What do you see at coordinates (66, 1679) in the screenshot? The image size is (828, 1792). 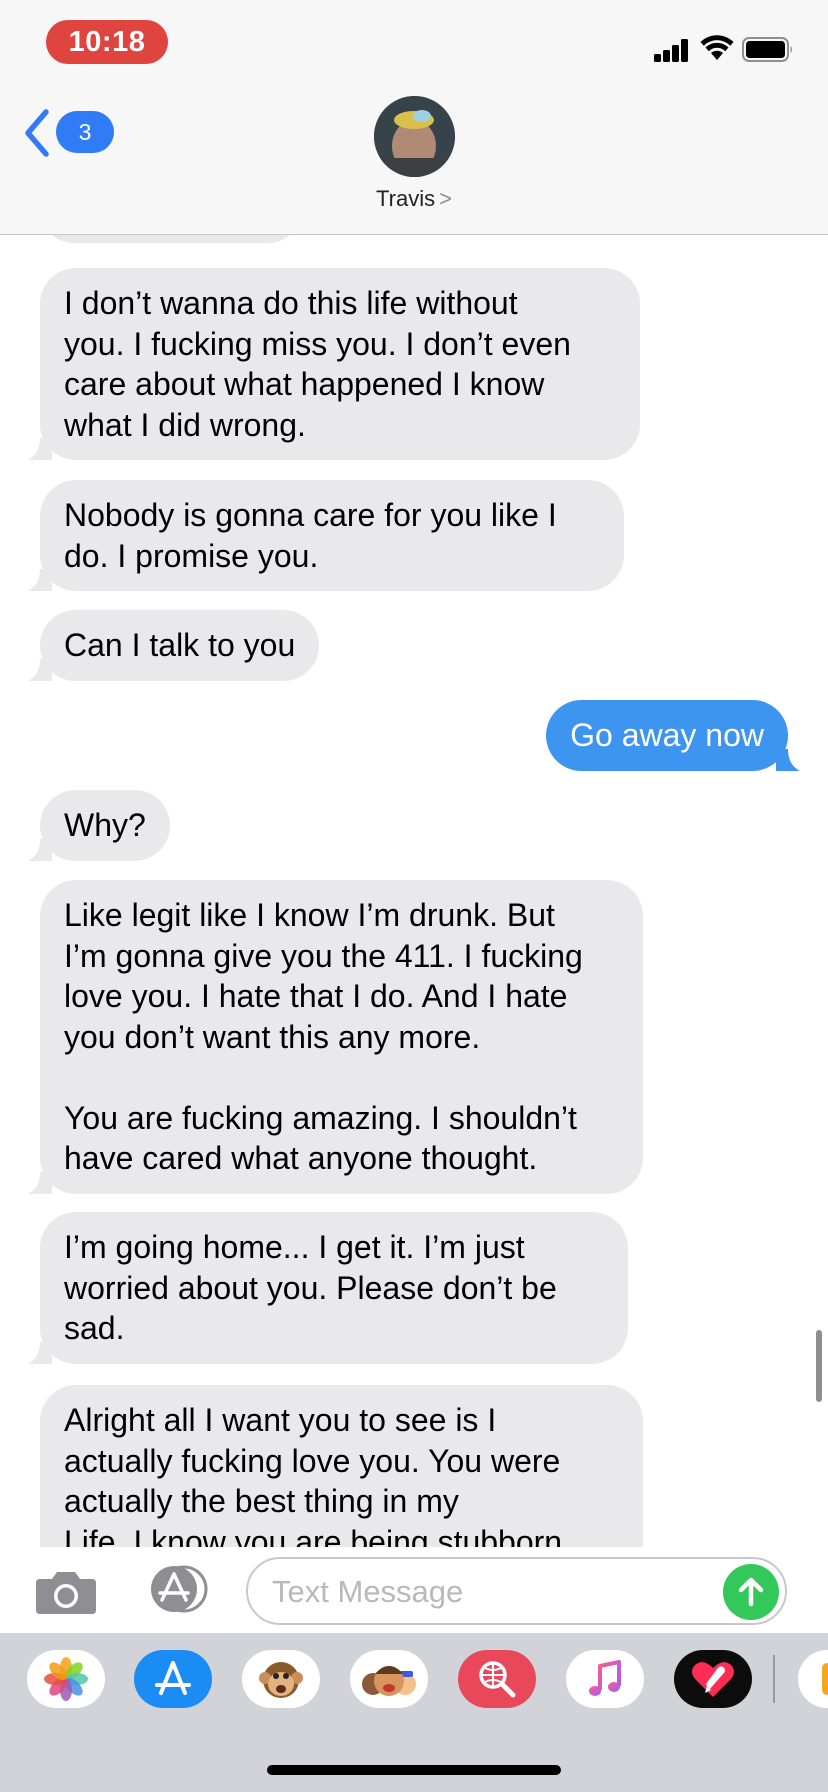 I see `photos-icon` at bounding box center [66, 1679].